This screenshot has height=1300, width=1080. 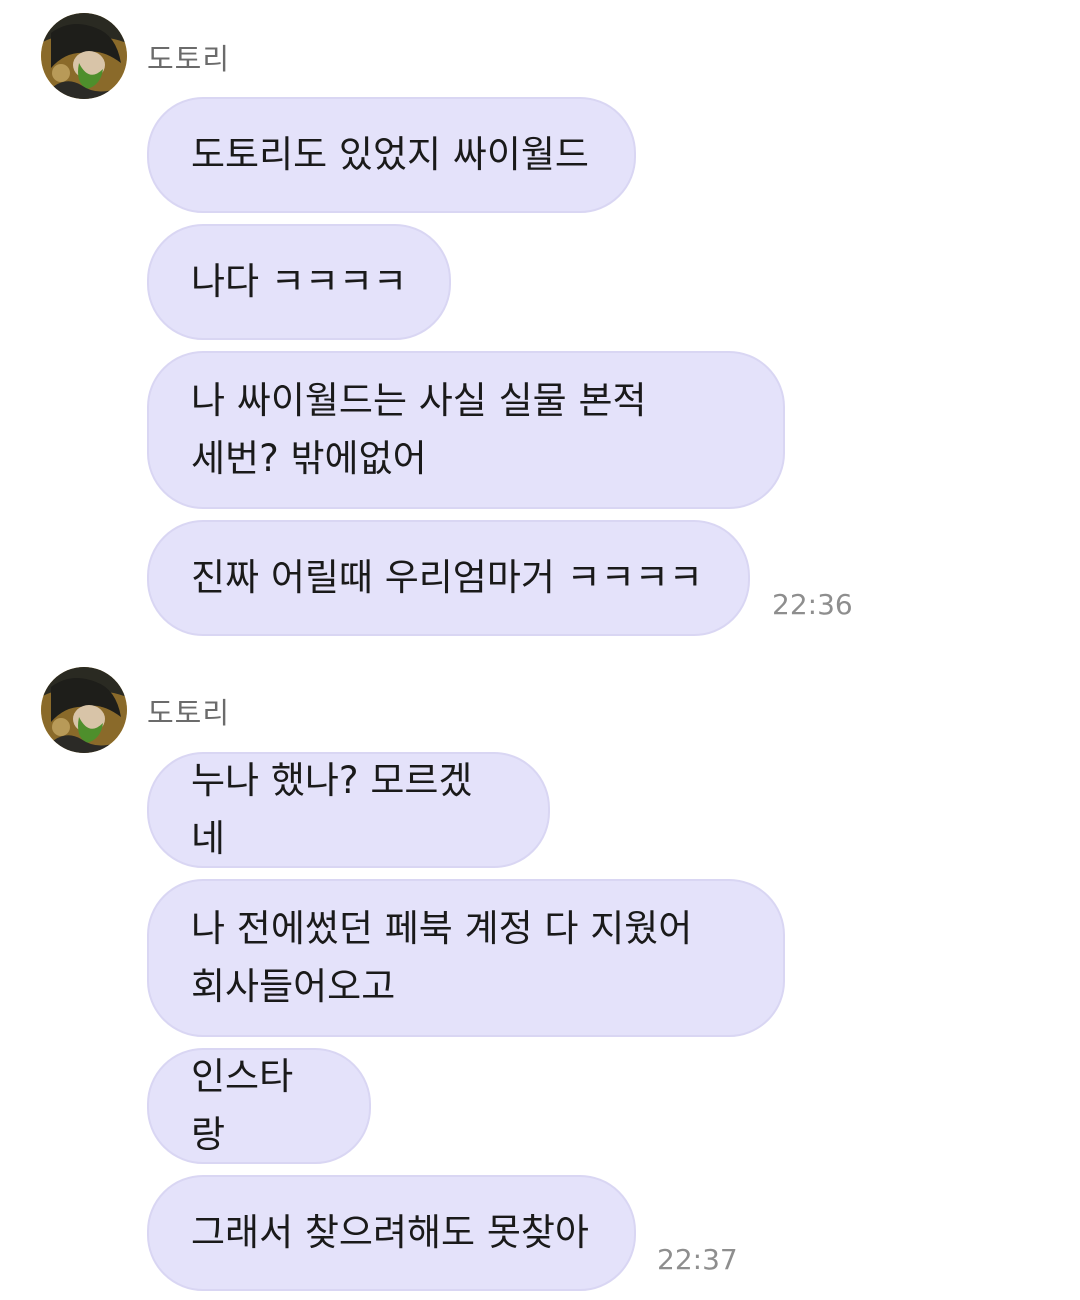 I want to click on message-timestamp: 22:36, so click(x=812, y=604).